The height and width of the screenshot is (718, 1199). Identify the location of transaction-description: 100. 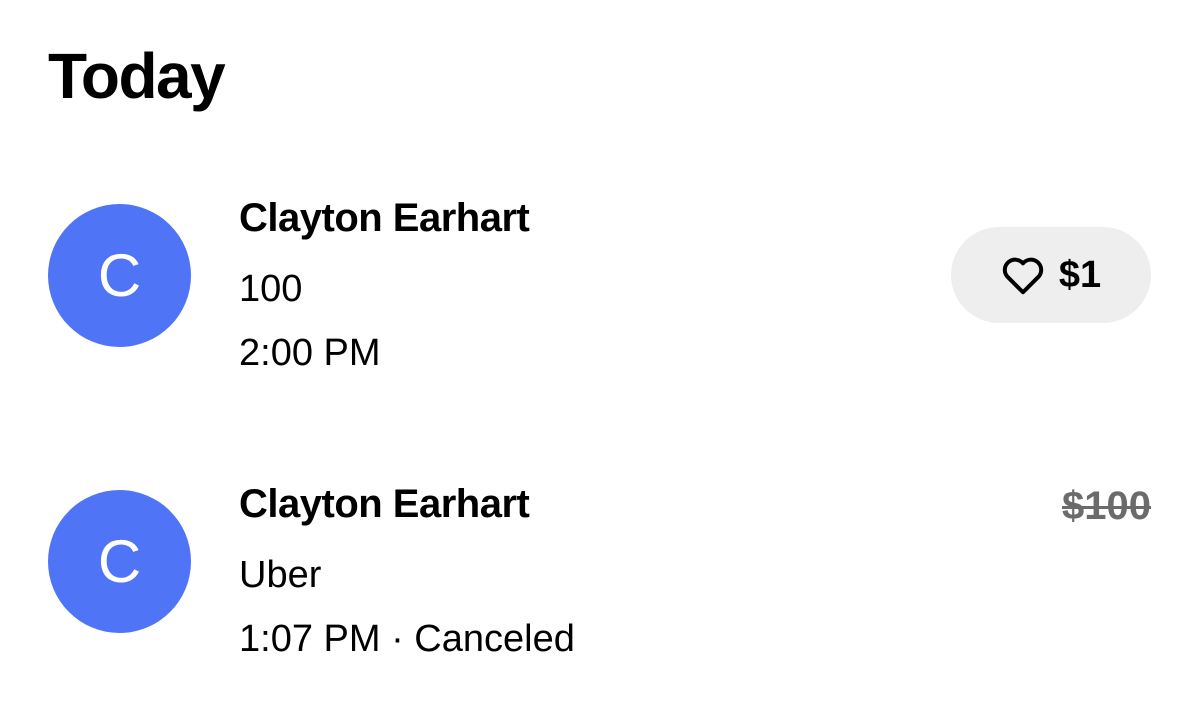
(271, 289).